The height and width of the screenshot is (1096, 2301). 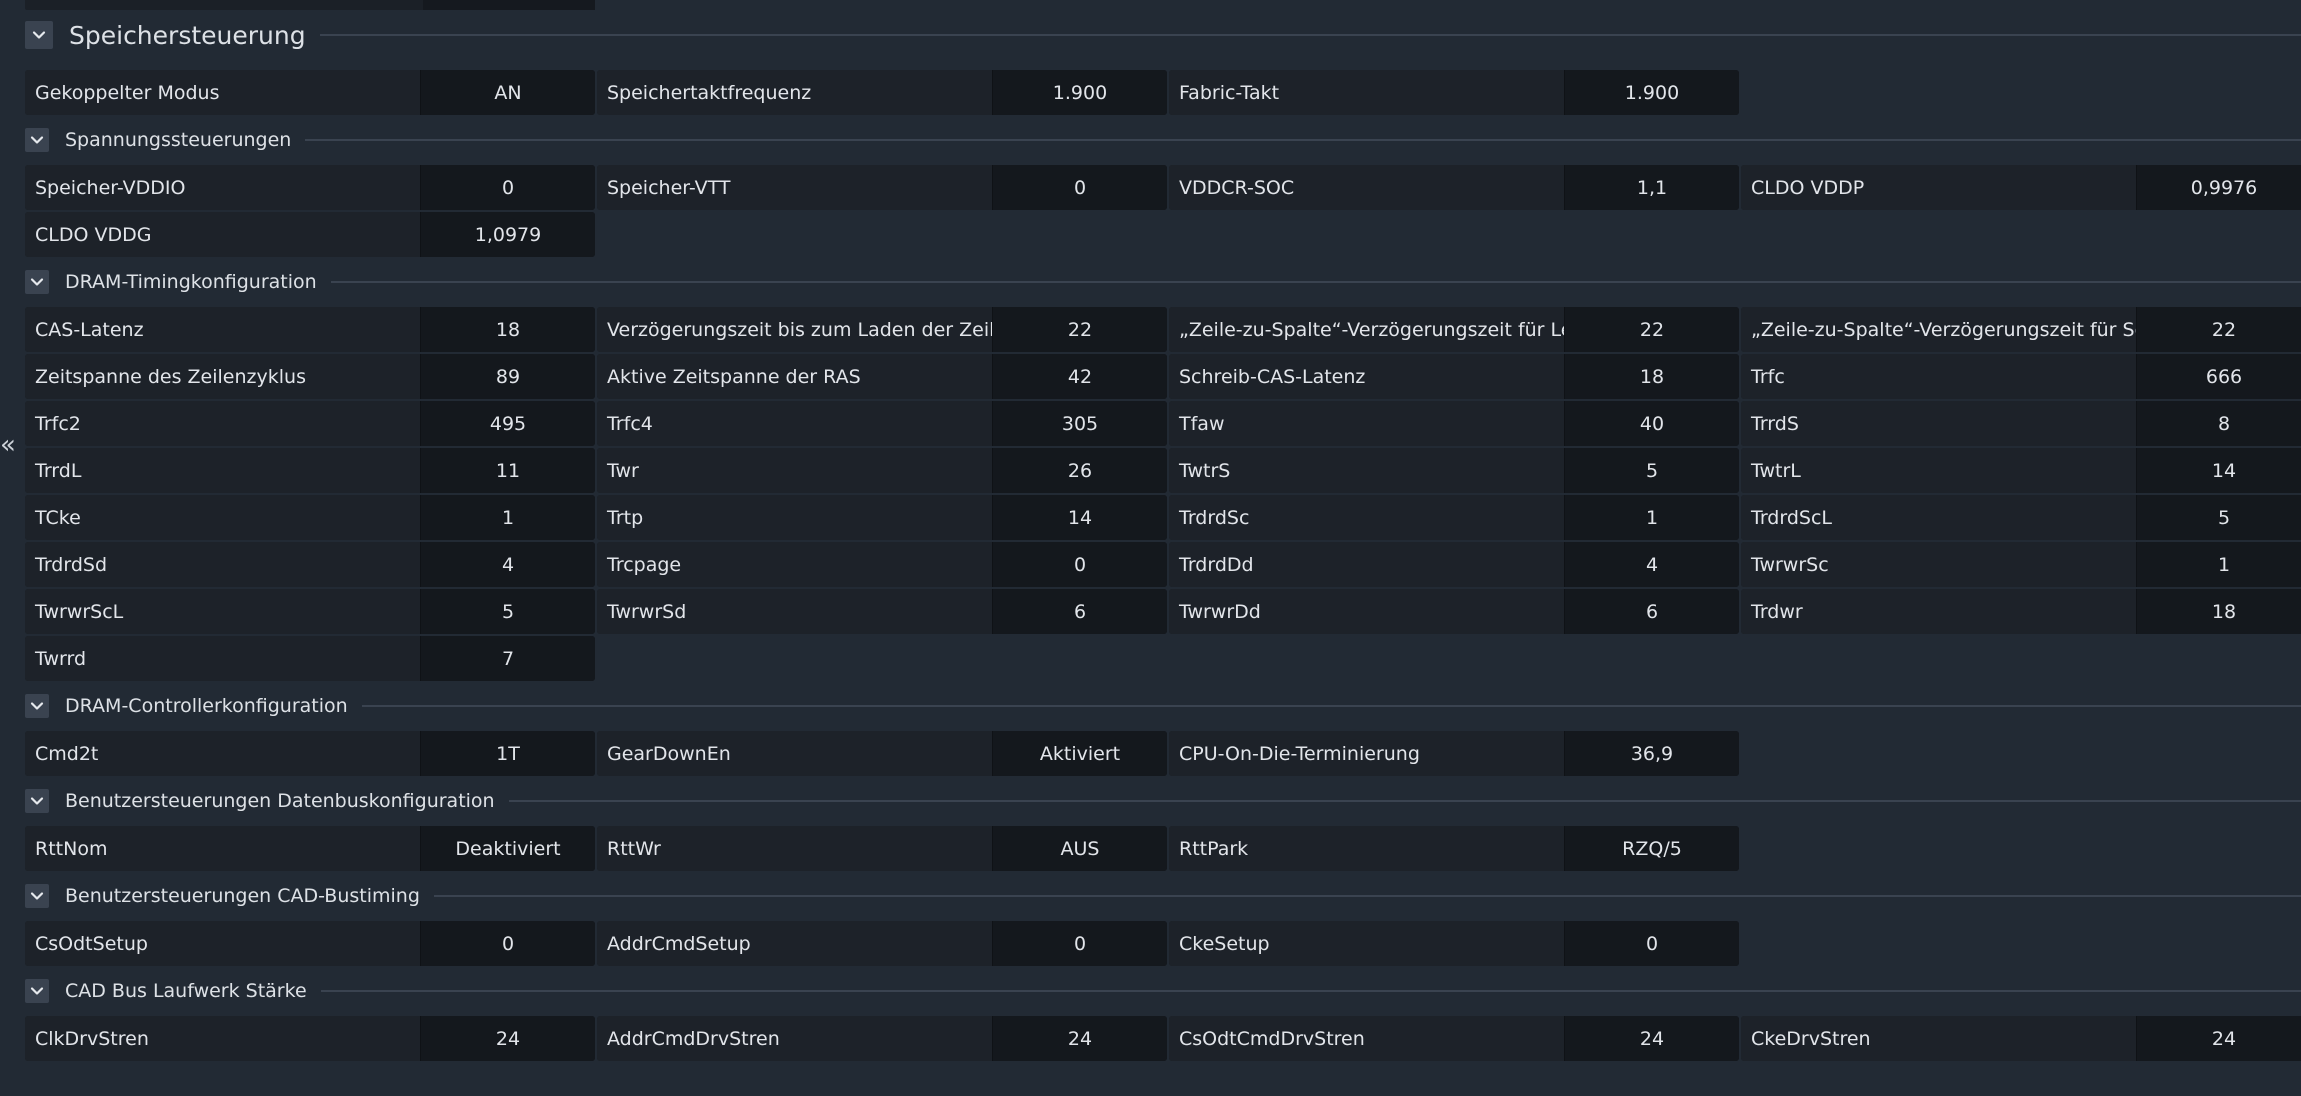 What do you see at coordinates (310, 234) in the screenshot?
I see `setting-row: CLDO VDDG 1,0979` at bounding box center [310, 234].